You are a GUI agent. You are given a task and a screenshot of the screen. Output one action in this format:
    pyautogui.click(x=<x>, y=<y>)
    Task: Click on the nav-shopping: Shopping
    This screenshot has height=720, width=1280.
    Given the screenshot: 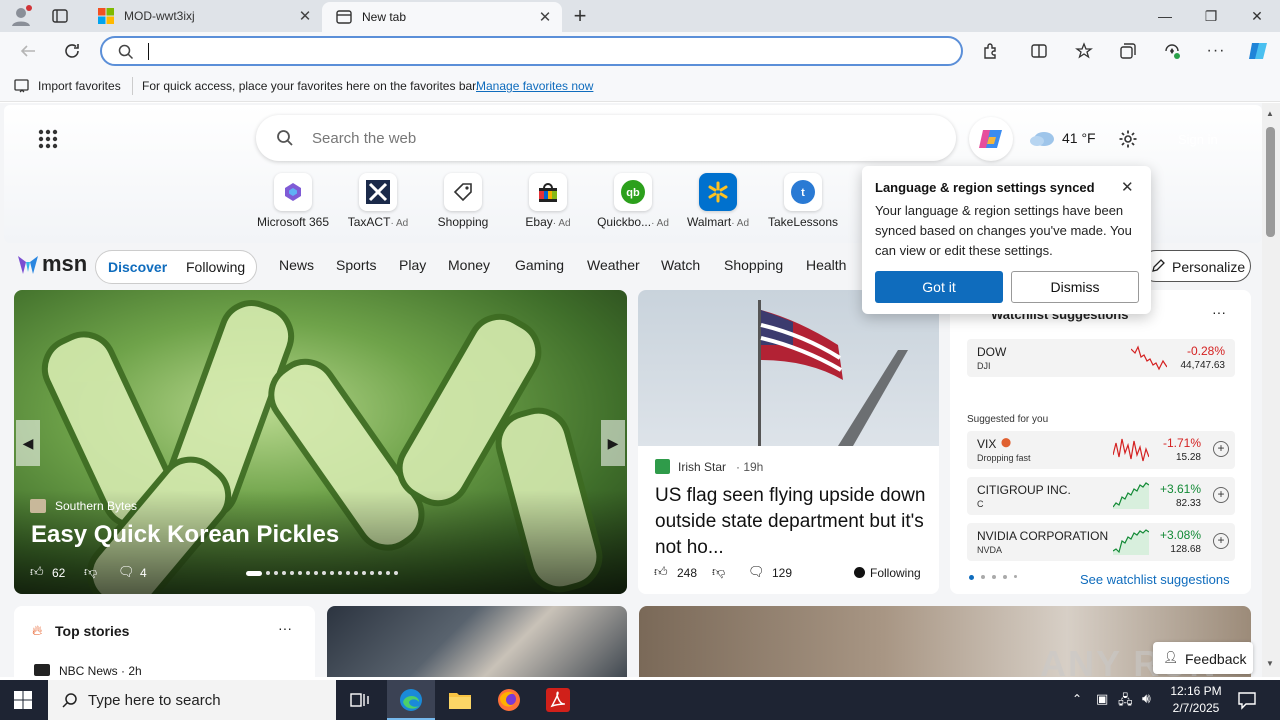 What is the action you would take?
    pyautogui.click(x=753, y=265)
    